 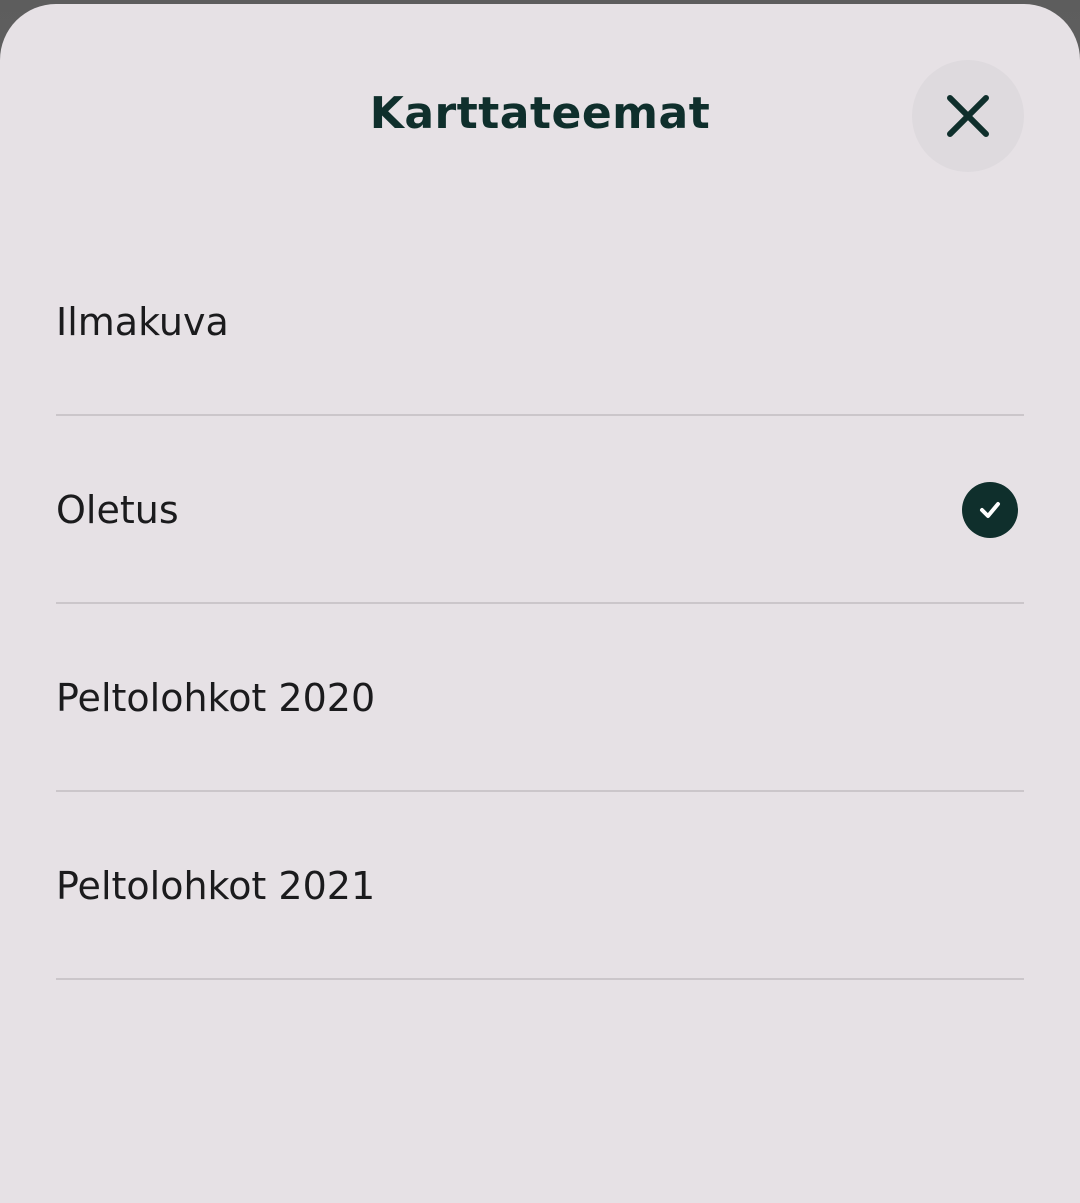 I want to click on theme-item-oletus: Oletus, so click(x=540, y=510).